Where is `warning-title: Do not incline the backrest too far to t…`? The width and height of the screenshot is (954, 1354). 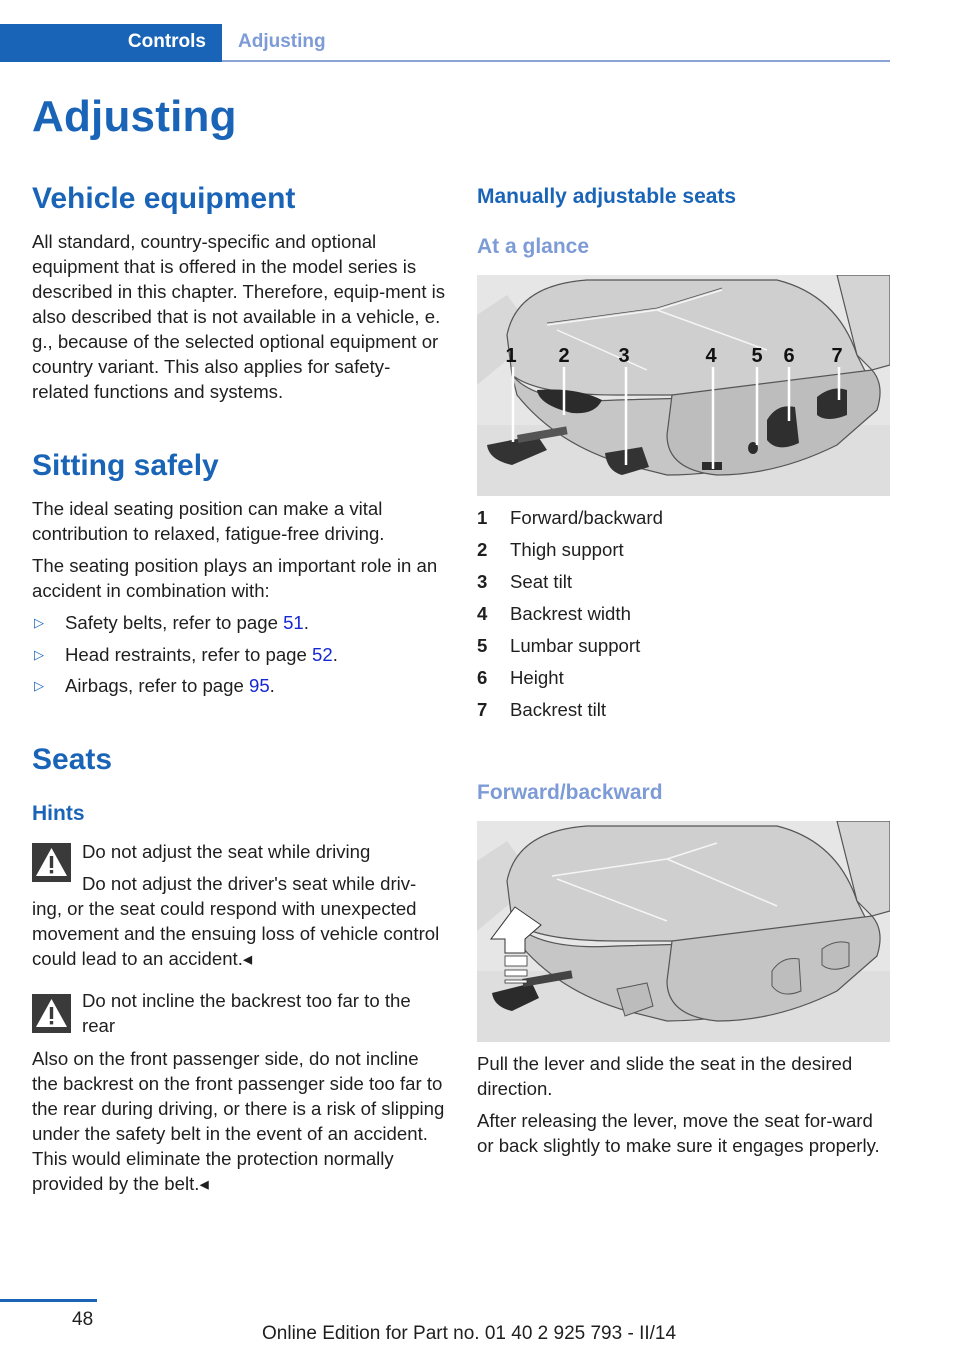 warning-title: Do not incline the backrest too far to t… is located at coordinates (246, 1013).